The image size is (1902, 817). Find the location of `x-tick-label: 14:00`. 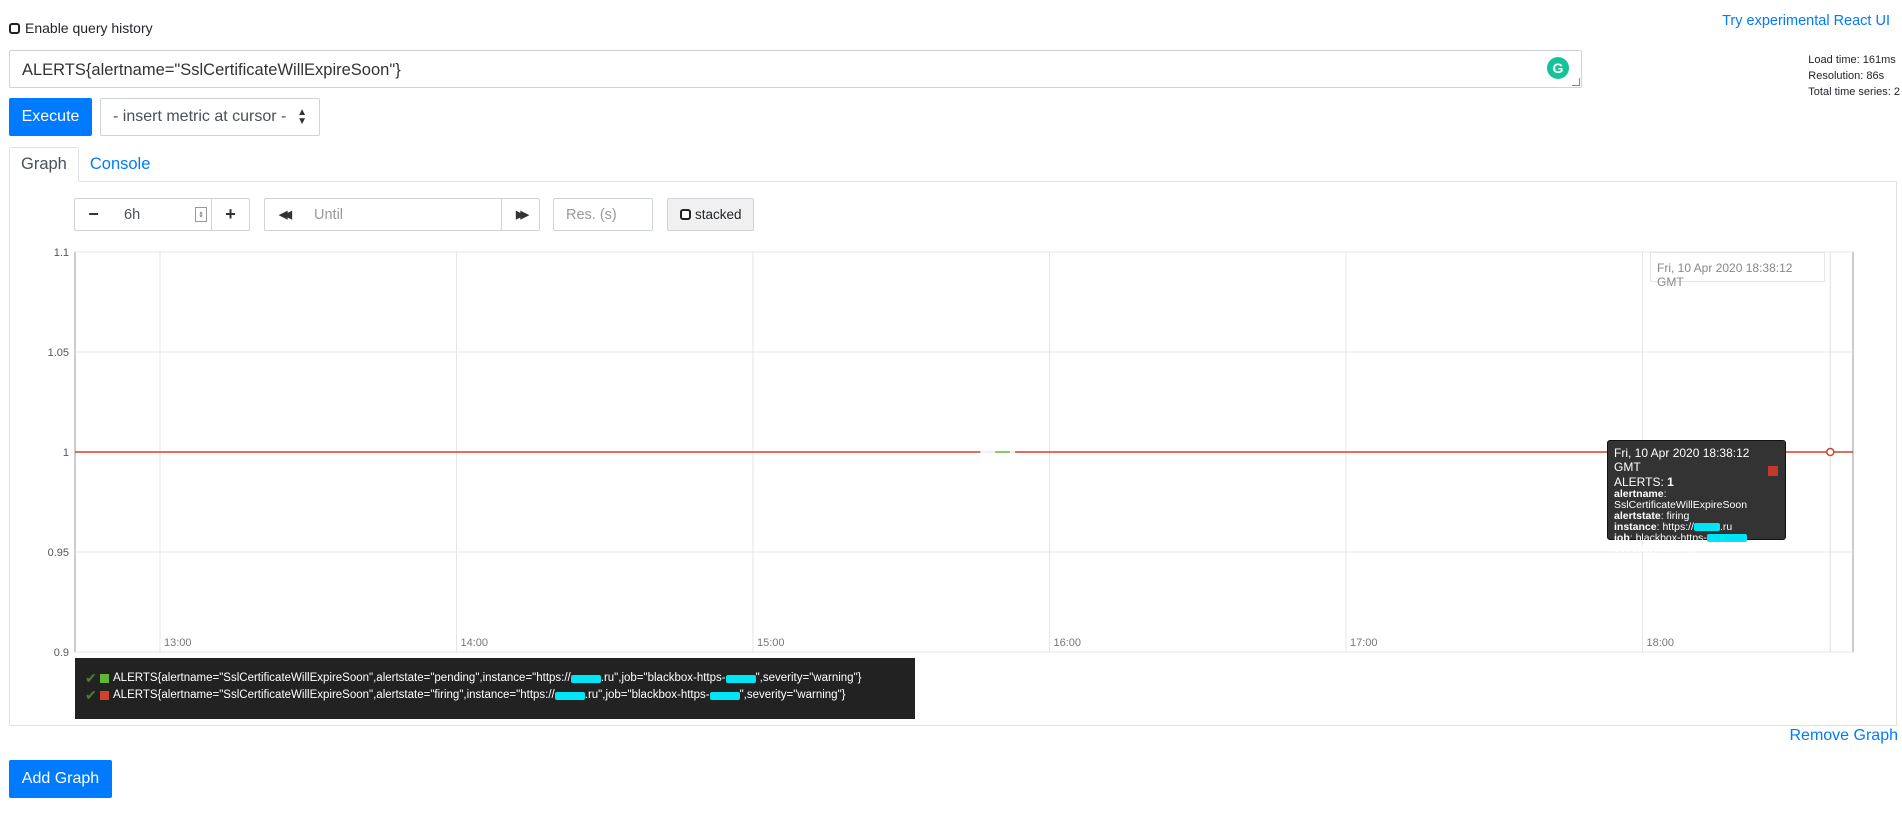

x-tick-label: 14:00 is located at coordinates (475, 643).